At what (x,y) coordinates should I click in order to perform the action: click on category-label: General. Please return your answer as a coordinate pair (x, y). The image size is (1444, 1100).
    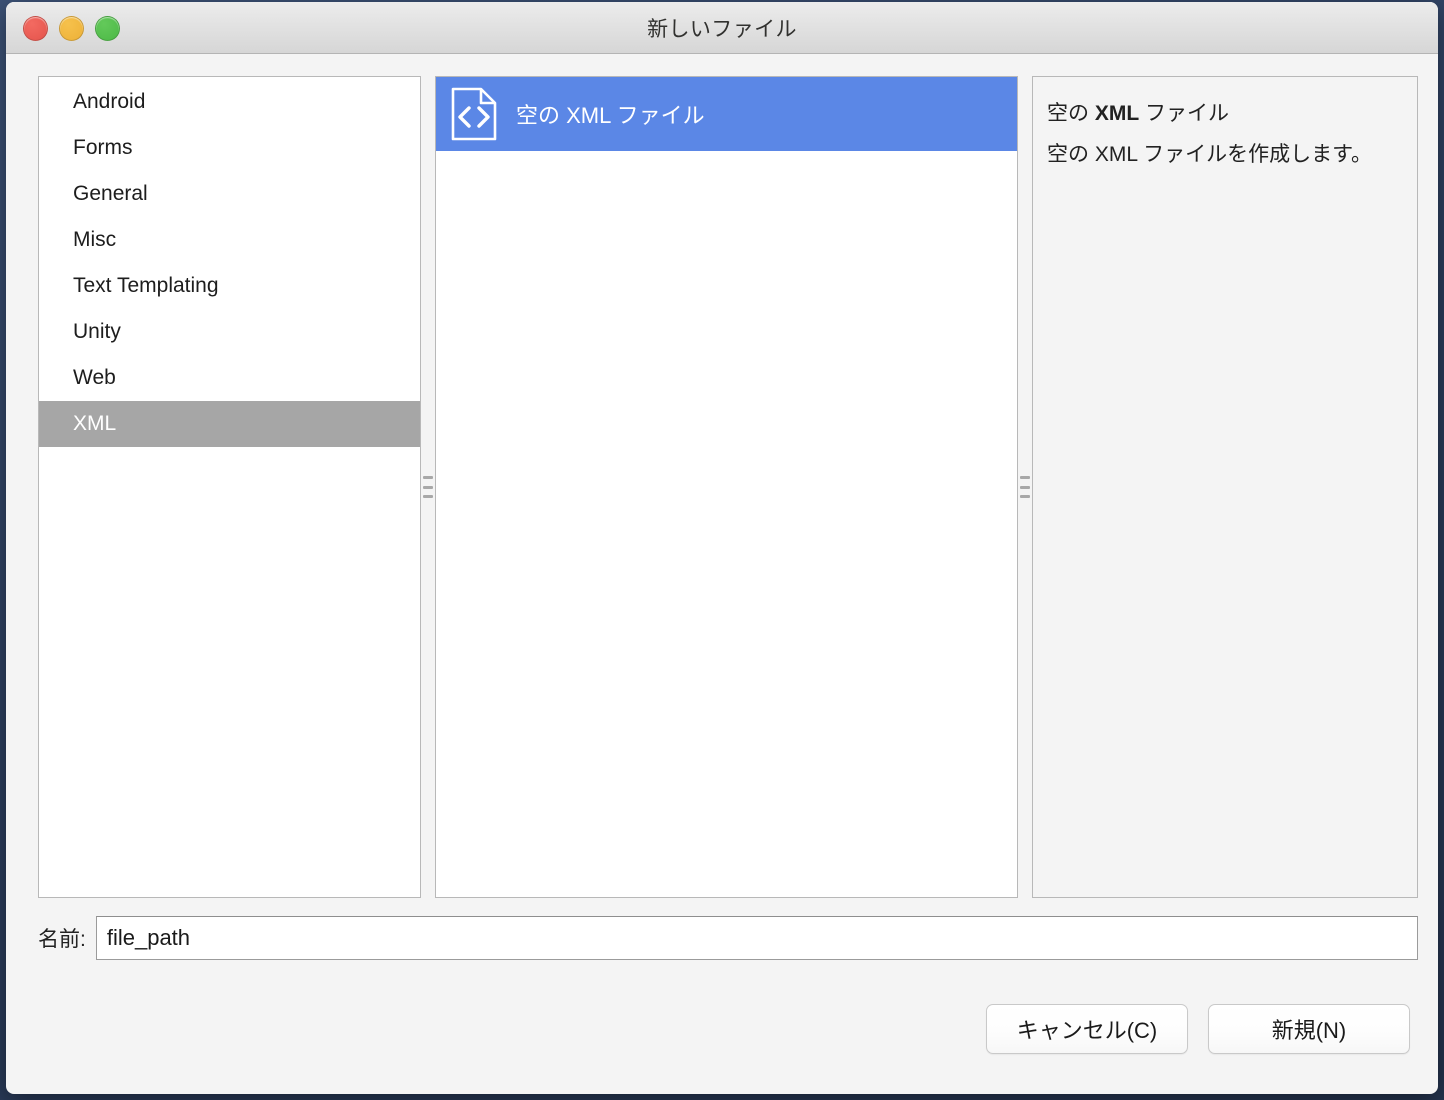
    Looking at the image, I should click on (110, 193).